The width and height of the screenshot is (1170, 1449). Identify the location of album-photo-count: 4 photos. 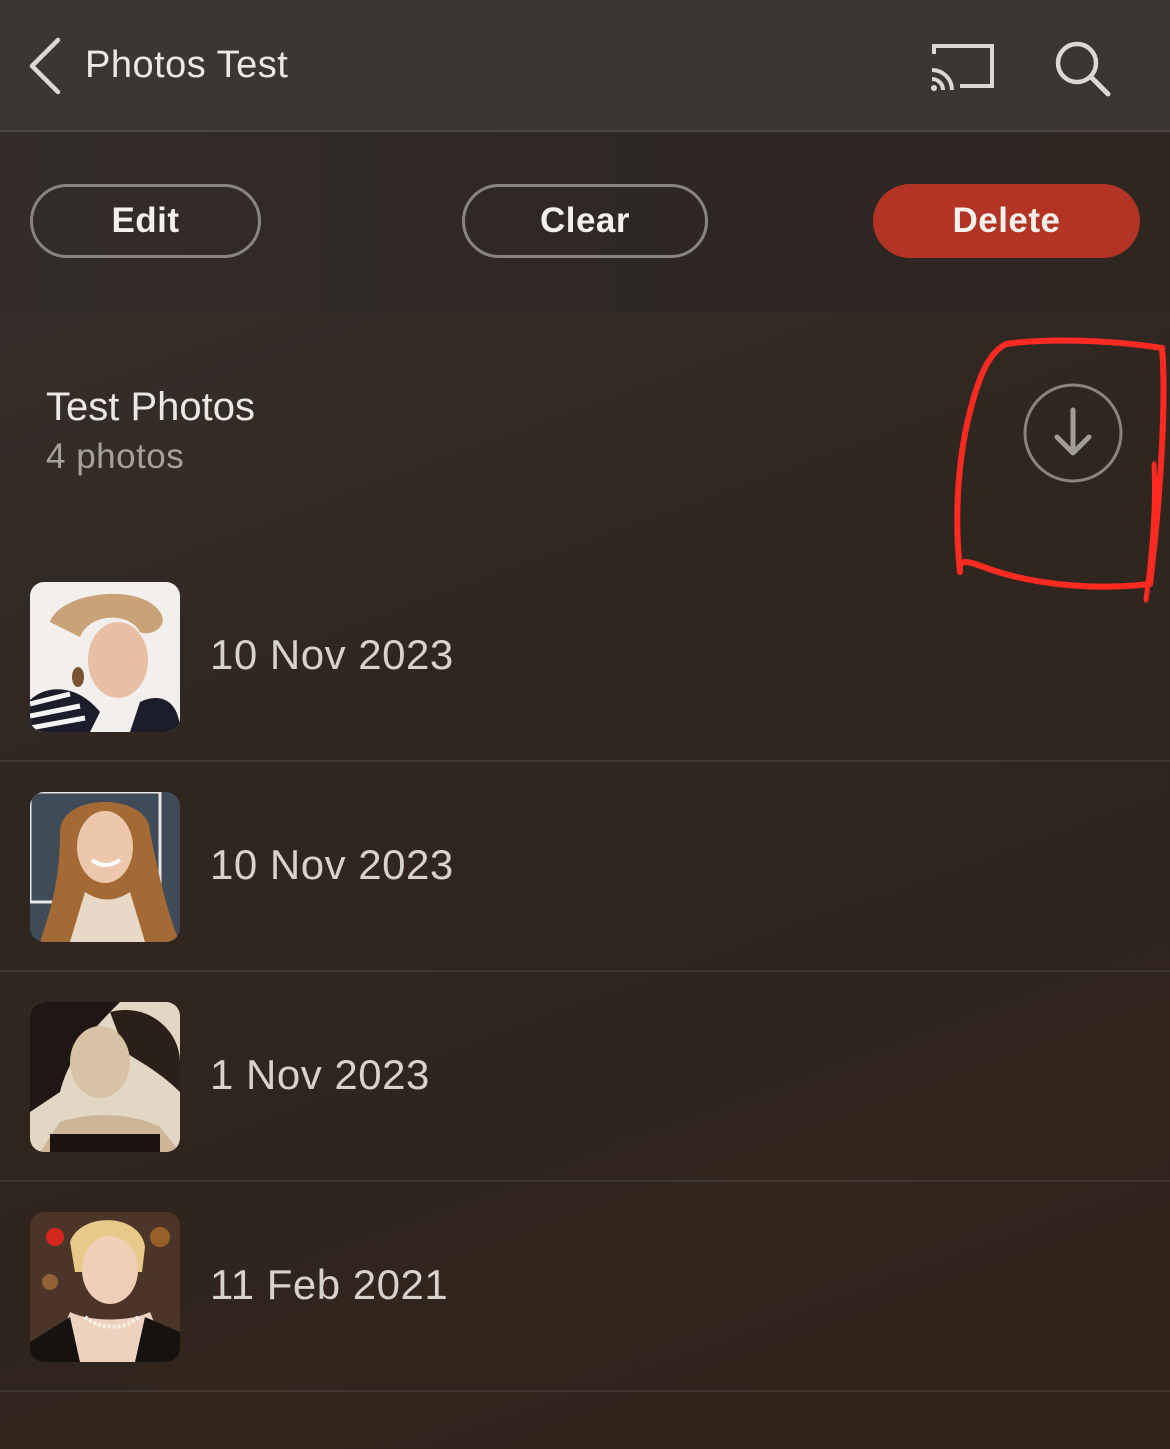
(115, 456).